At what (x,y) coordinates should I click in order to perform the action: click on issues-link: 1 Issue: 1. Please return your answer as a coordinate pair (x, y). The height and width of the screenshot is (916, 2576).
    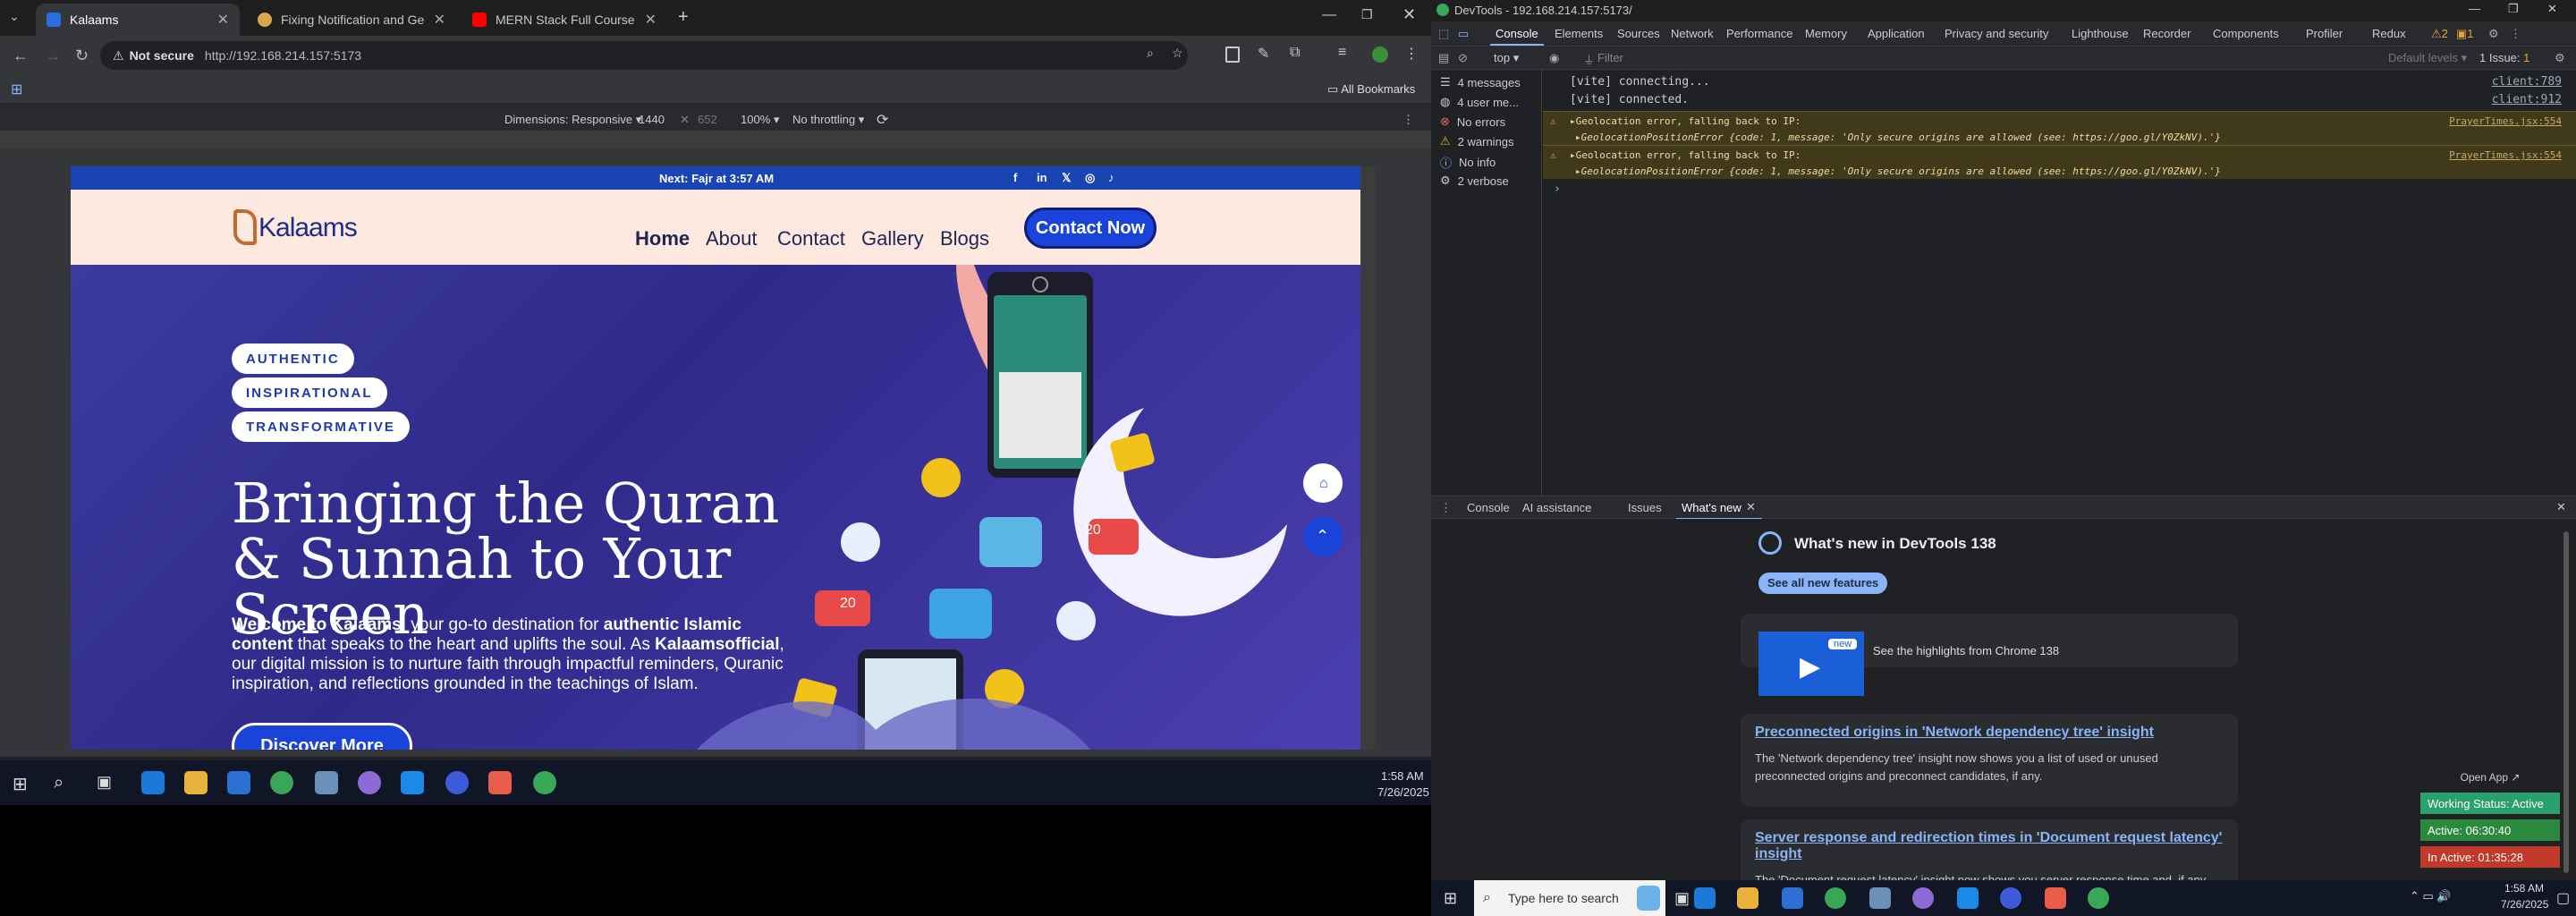
    Looking at the image, I should click on (2504, 57).